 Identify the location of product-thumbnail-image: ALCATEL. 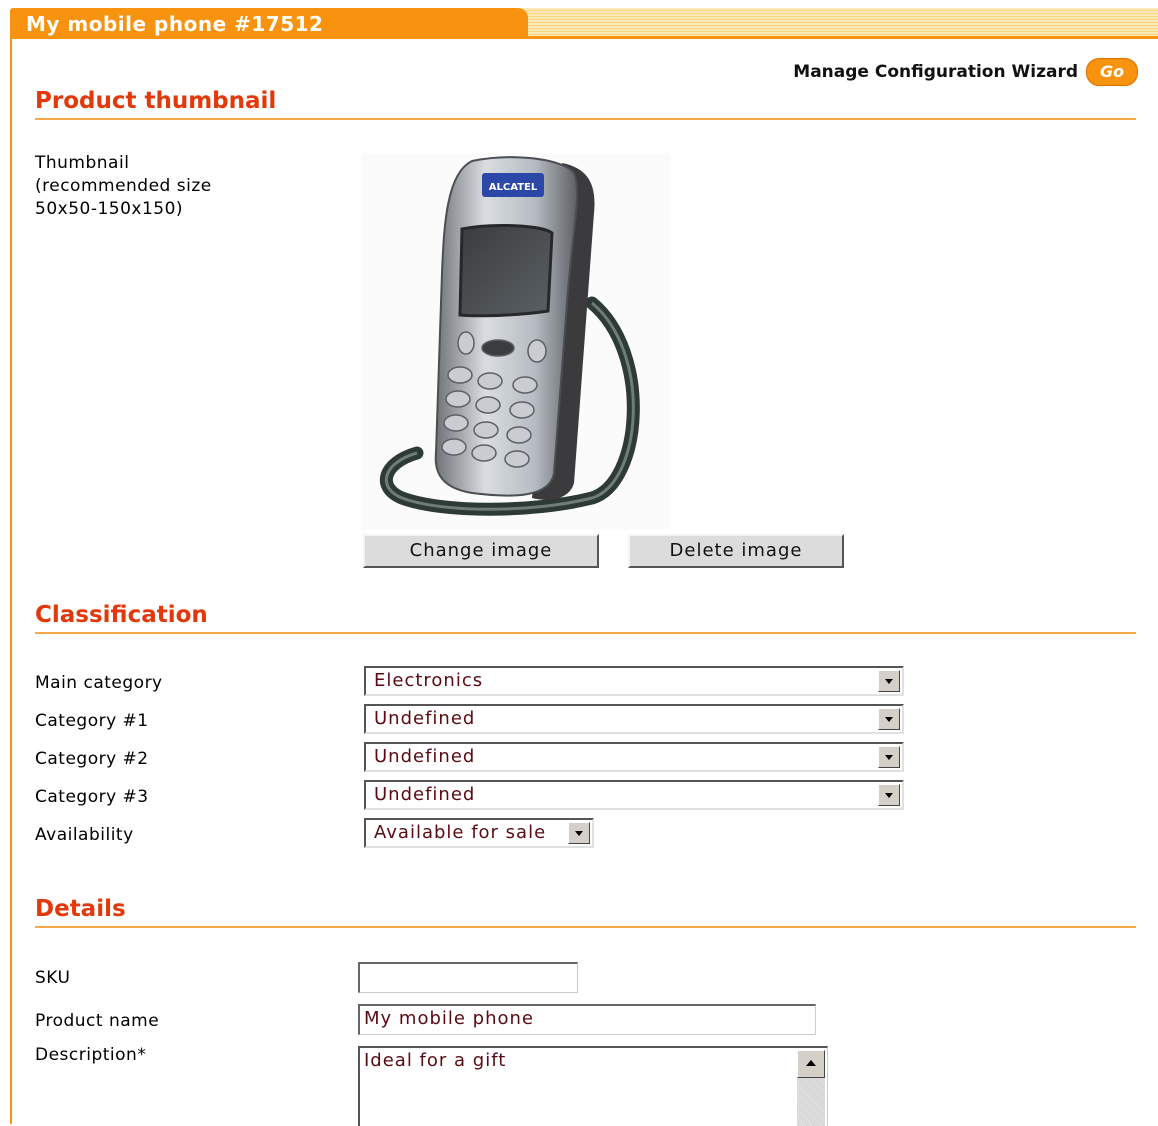
(516, 341).